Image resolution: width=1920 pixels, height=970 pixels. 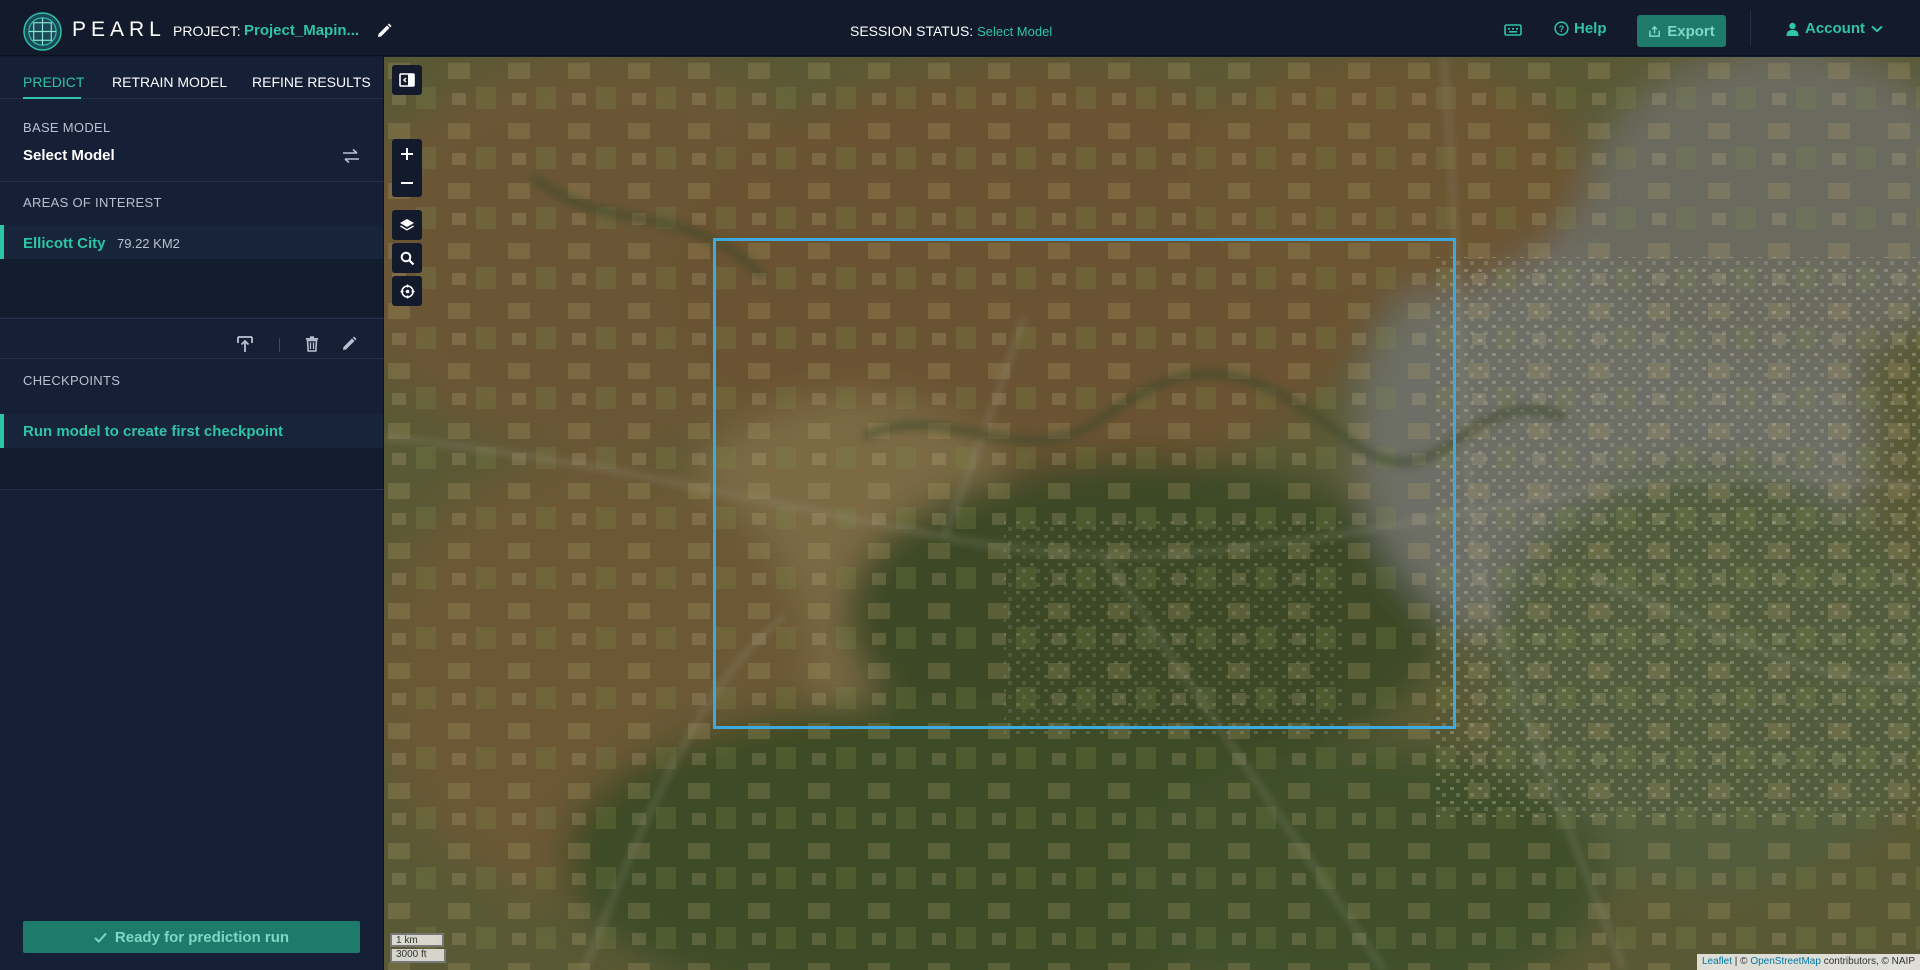 I want to click on export-button: Export, so click(x=1681, y=31).